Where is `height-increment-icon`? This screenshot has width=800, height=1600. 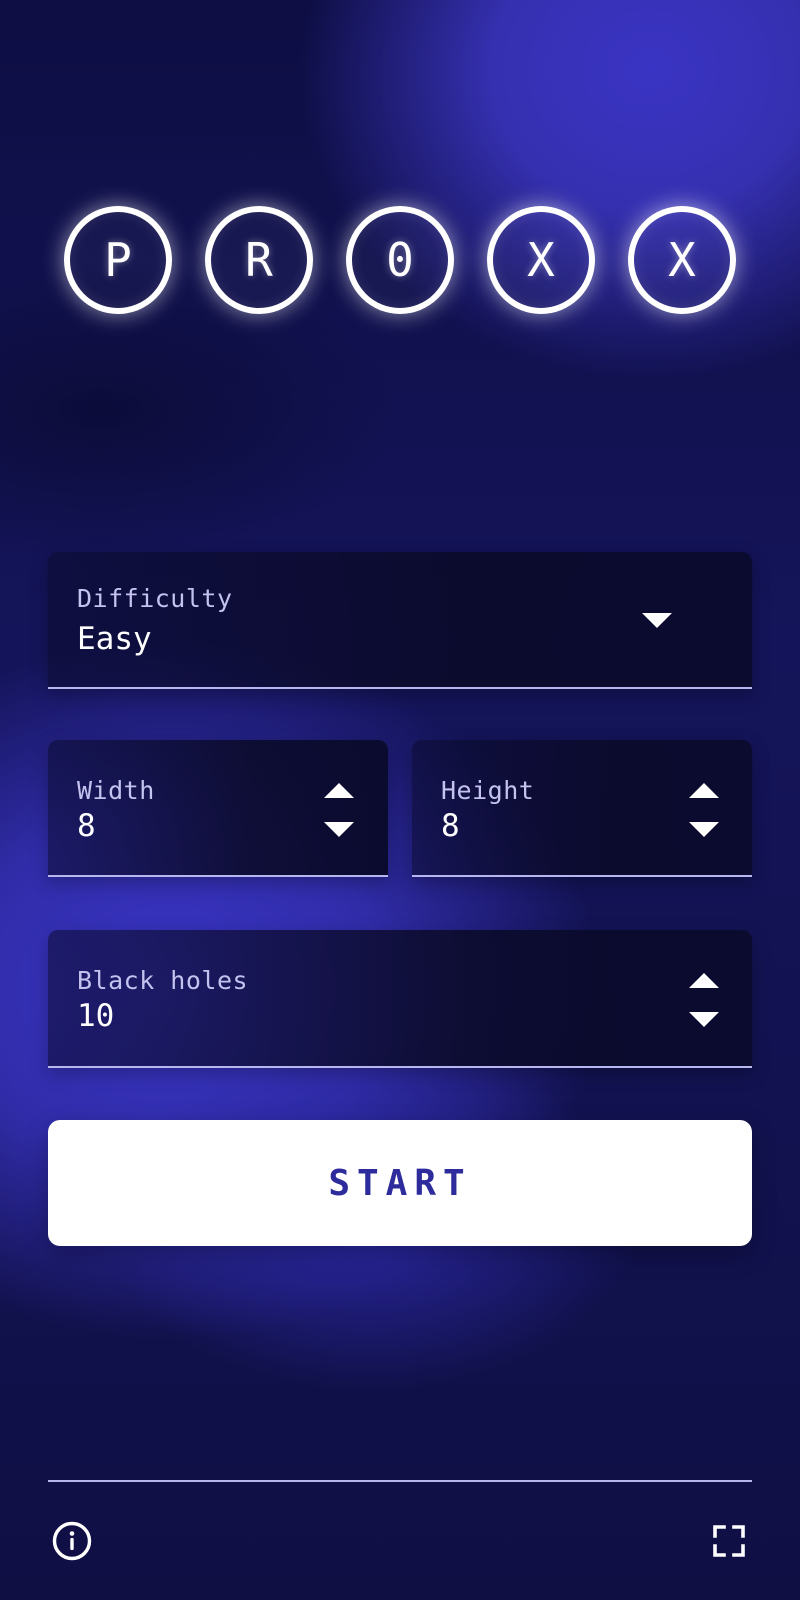 height-increment-icon is located at coordinates (704, 790).